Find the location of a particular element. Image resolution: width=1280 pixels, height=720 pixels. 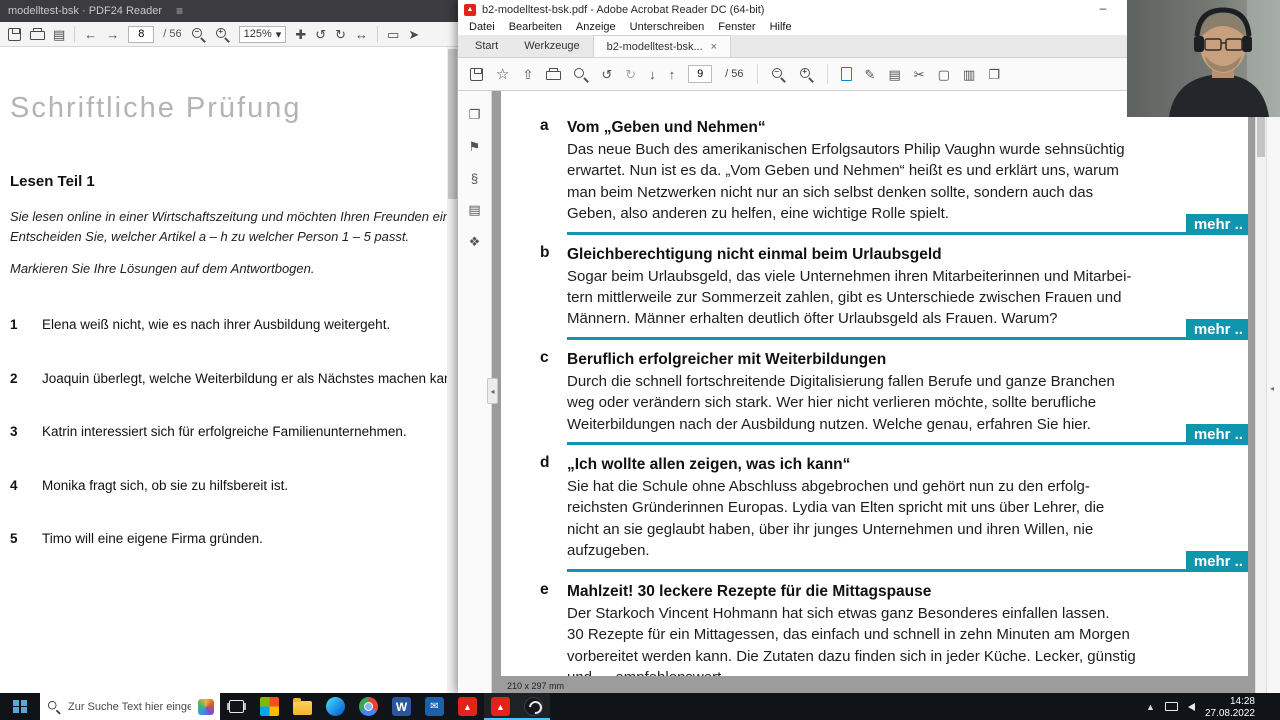

running-acrobat-button: ▲ is located at coordinates (500, 706).